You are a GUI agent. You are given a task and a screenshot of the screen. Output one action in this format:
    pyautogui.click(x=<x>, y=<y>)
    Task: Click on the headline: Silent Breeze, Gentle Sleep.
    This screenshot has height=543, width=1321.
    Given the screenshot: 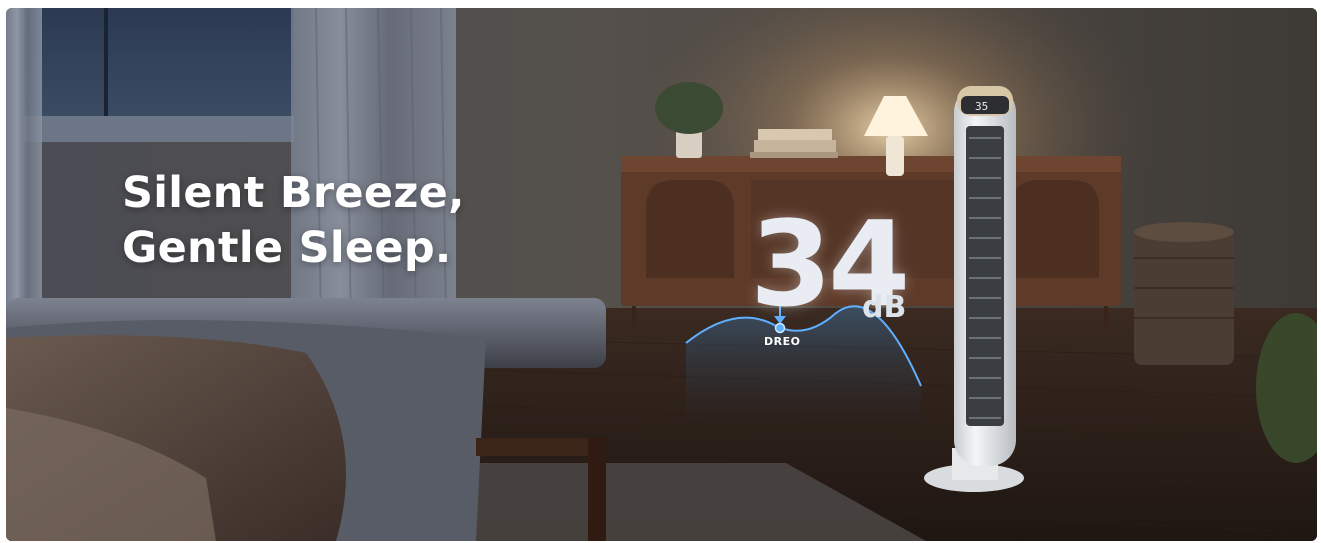 What is the action you would take?
    pyautogui.click(x=293, y=221)
    